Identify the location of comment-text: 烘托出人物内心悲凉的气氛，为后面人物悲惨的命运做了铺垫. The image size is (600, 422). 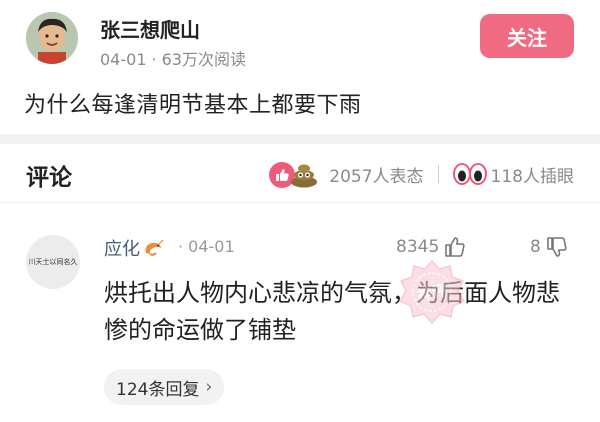
(332, 311).